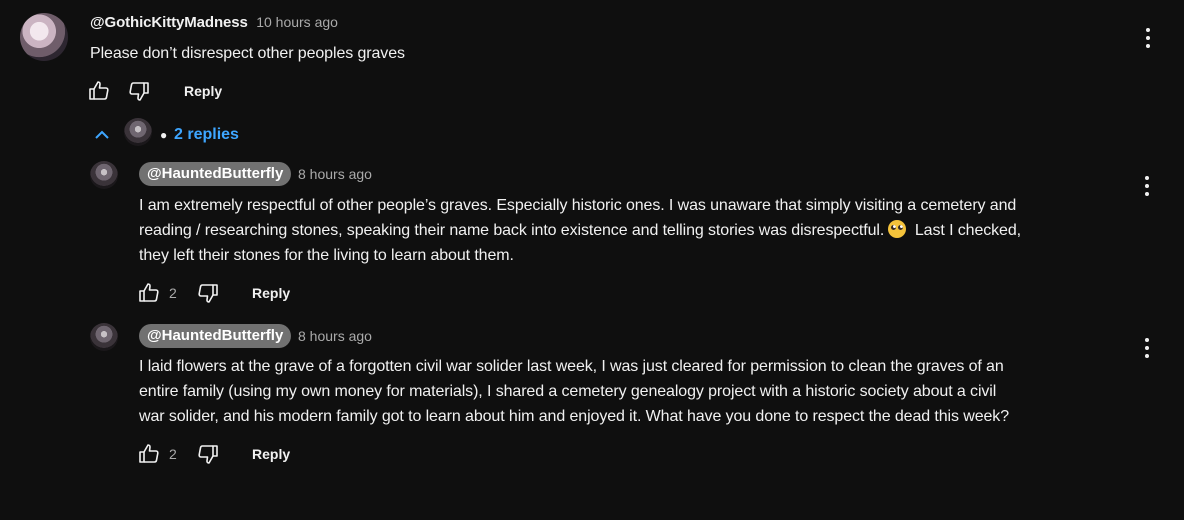 The image size is (1184, 520). What do you see at coordinates (102, 134) in the screenshot?
I see `chevron-up-icon` at bounding box center [102, 134].